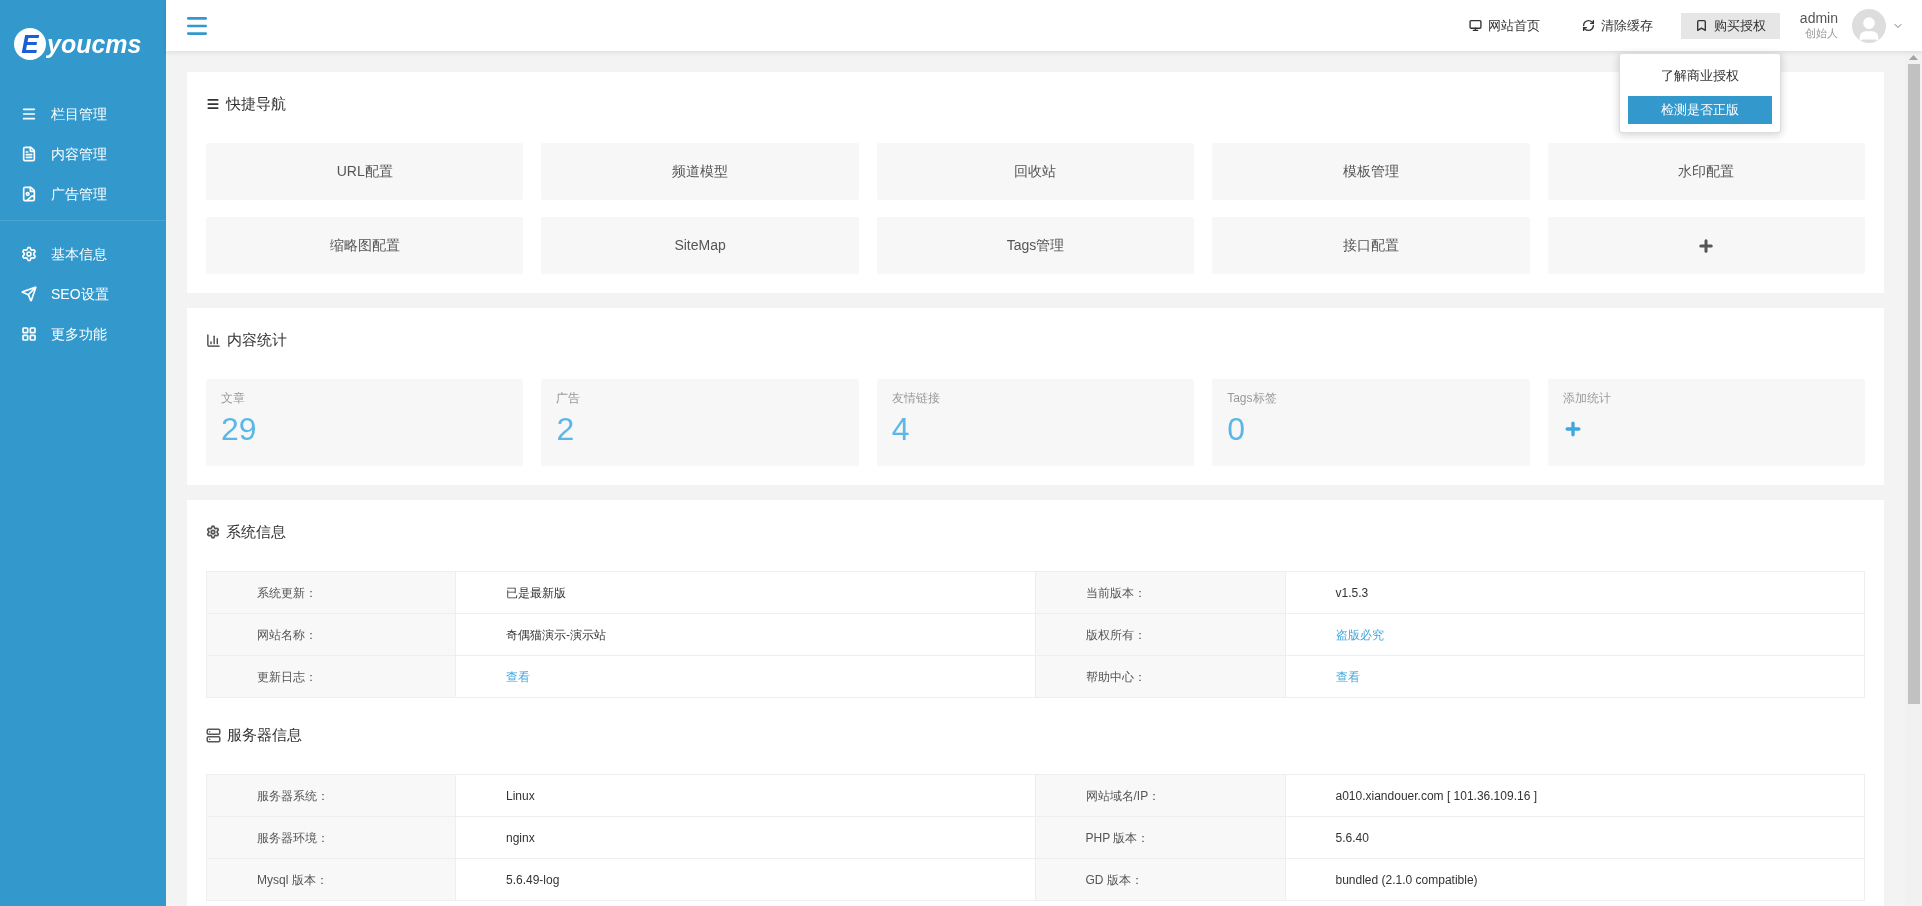 The height and width of the screenshot is (906, 1922). I want to click on shortcut-button: 频道模型, so click(700, 171).